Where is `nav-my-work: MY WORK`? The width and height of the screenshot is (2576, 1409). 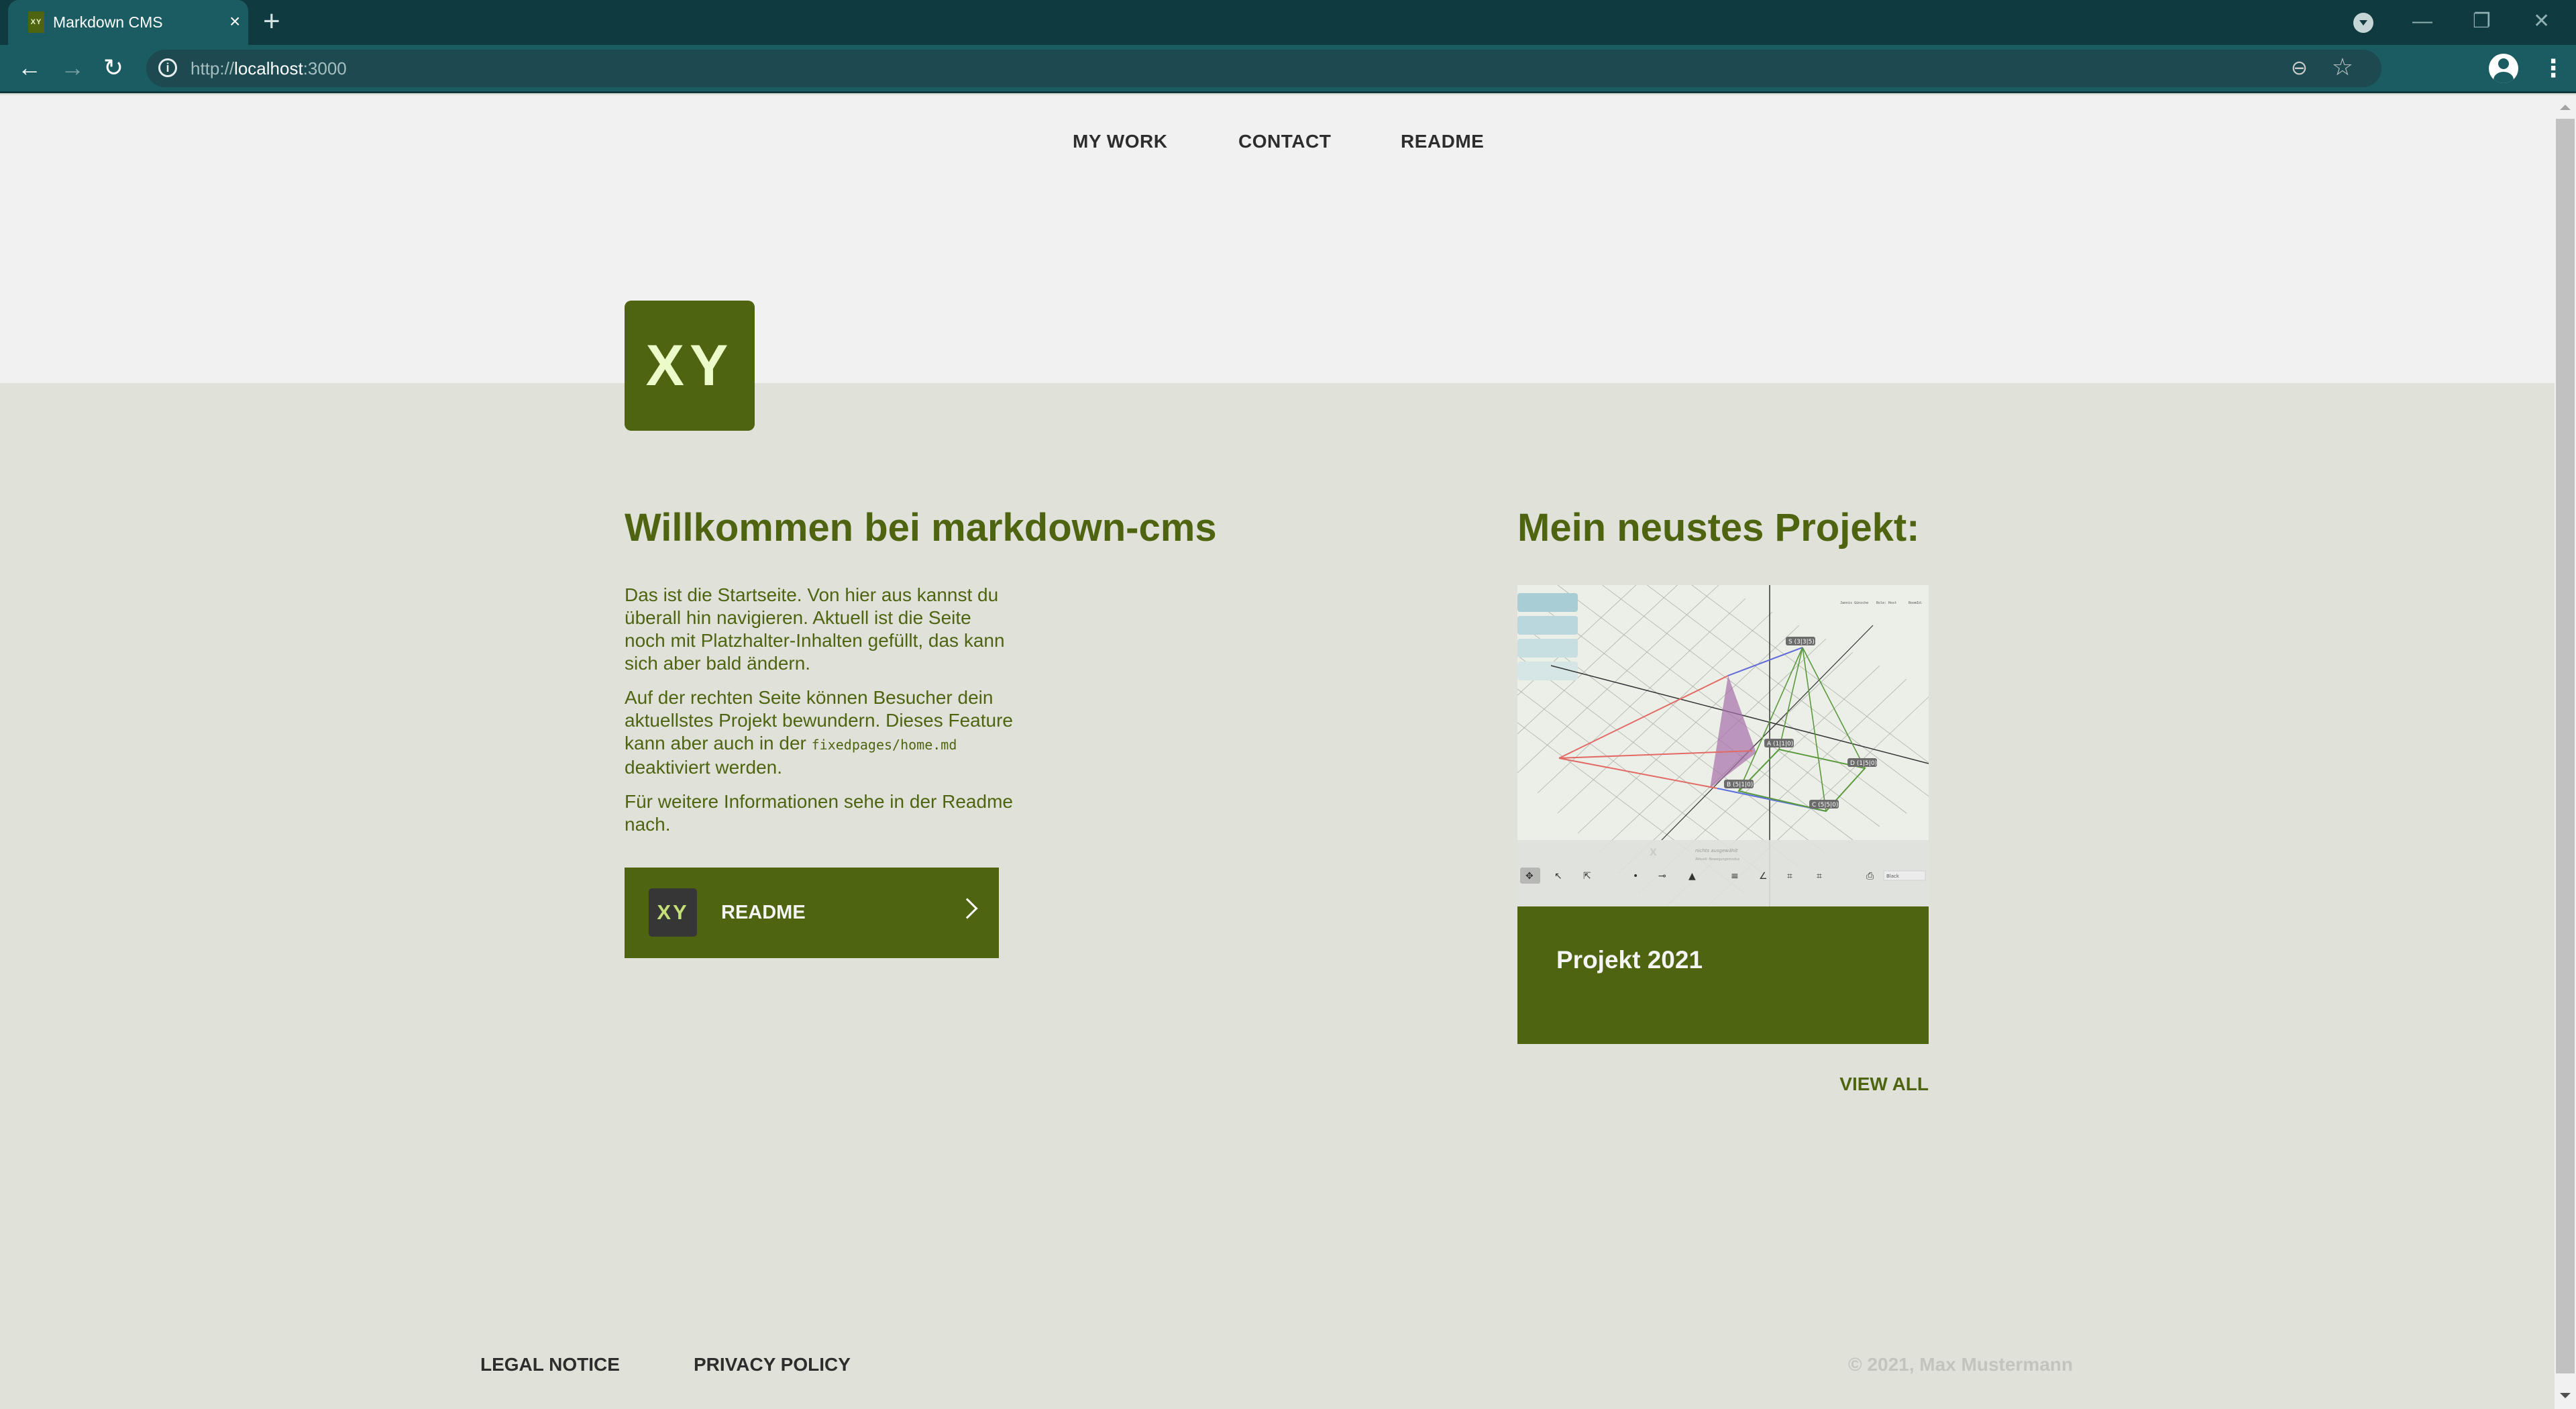
nav-my-work: MY WORK is located at coordinates (1120, 141).